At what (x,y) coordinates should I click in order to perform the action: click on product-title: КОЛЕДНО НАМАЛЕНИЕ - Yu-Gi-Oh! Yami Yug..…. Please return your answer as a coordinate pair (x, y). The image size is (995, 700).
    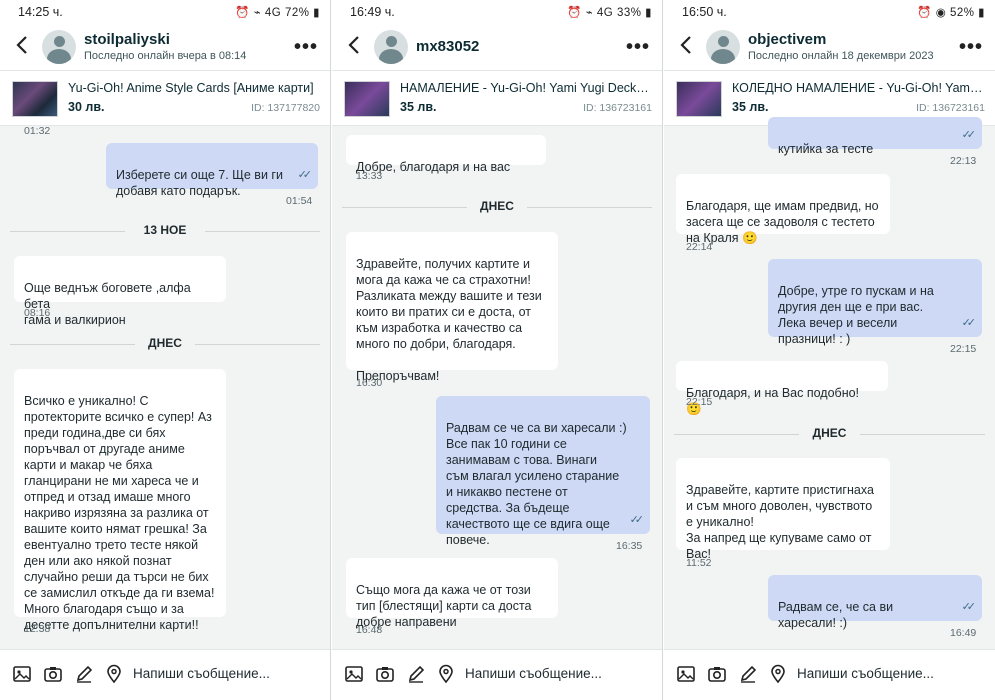
    Looking at the image, I should click on (858, 88).